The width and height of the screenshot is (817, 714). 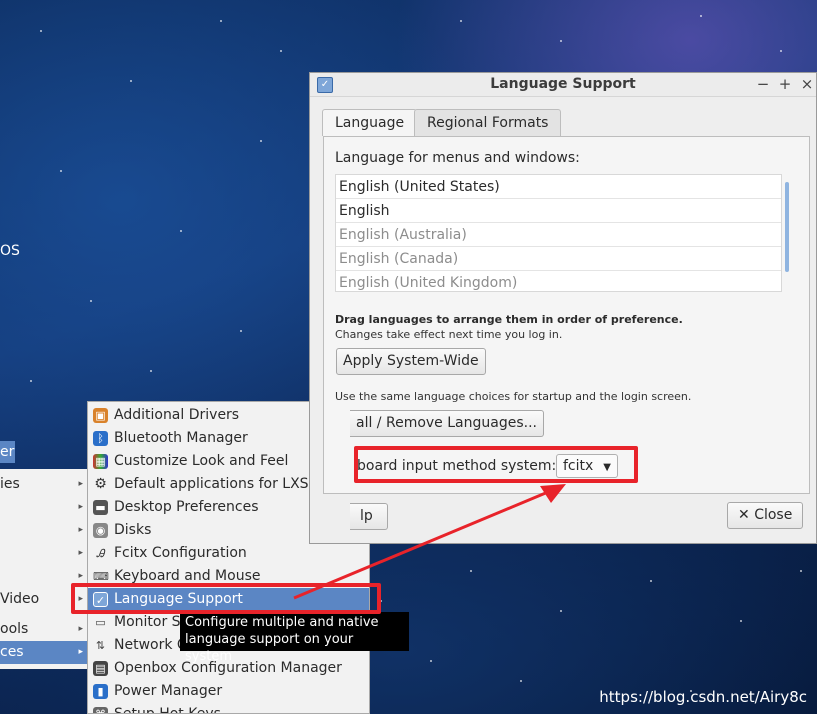 What do you see at coordinates (787, 227) in the screenshot?
I see `language-list-scrollbar` at bounding box center [787, 227].